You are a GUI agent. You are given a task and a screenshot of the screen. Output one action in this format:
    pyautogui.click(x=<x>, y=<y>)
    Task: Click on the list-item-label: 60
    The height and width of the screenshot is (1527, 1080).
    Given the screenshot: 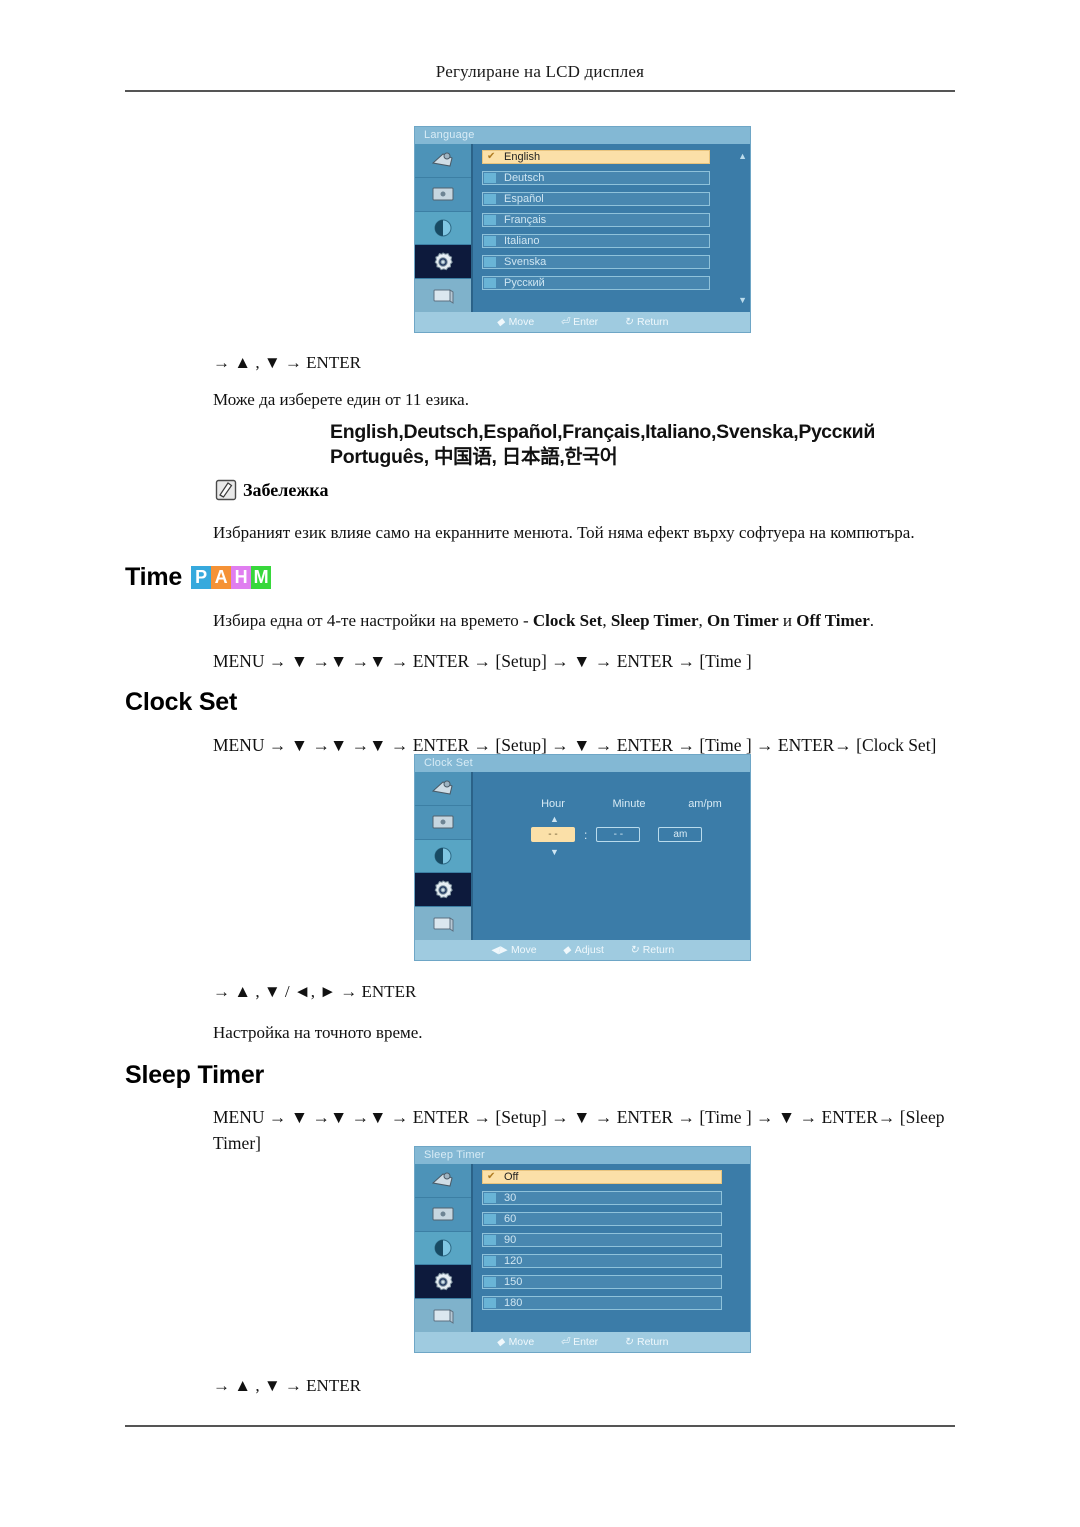 What is the action you would take?
    pyautogui.click(x=510, y=1219)
    